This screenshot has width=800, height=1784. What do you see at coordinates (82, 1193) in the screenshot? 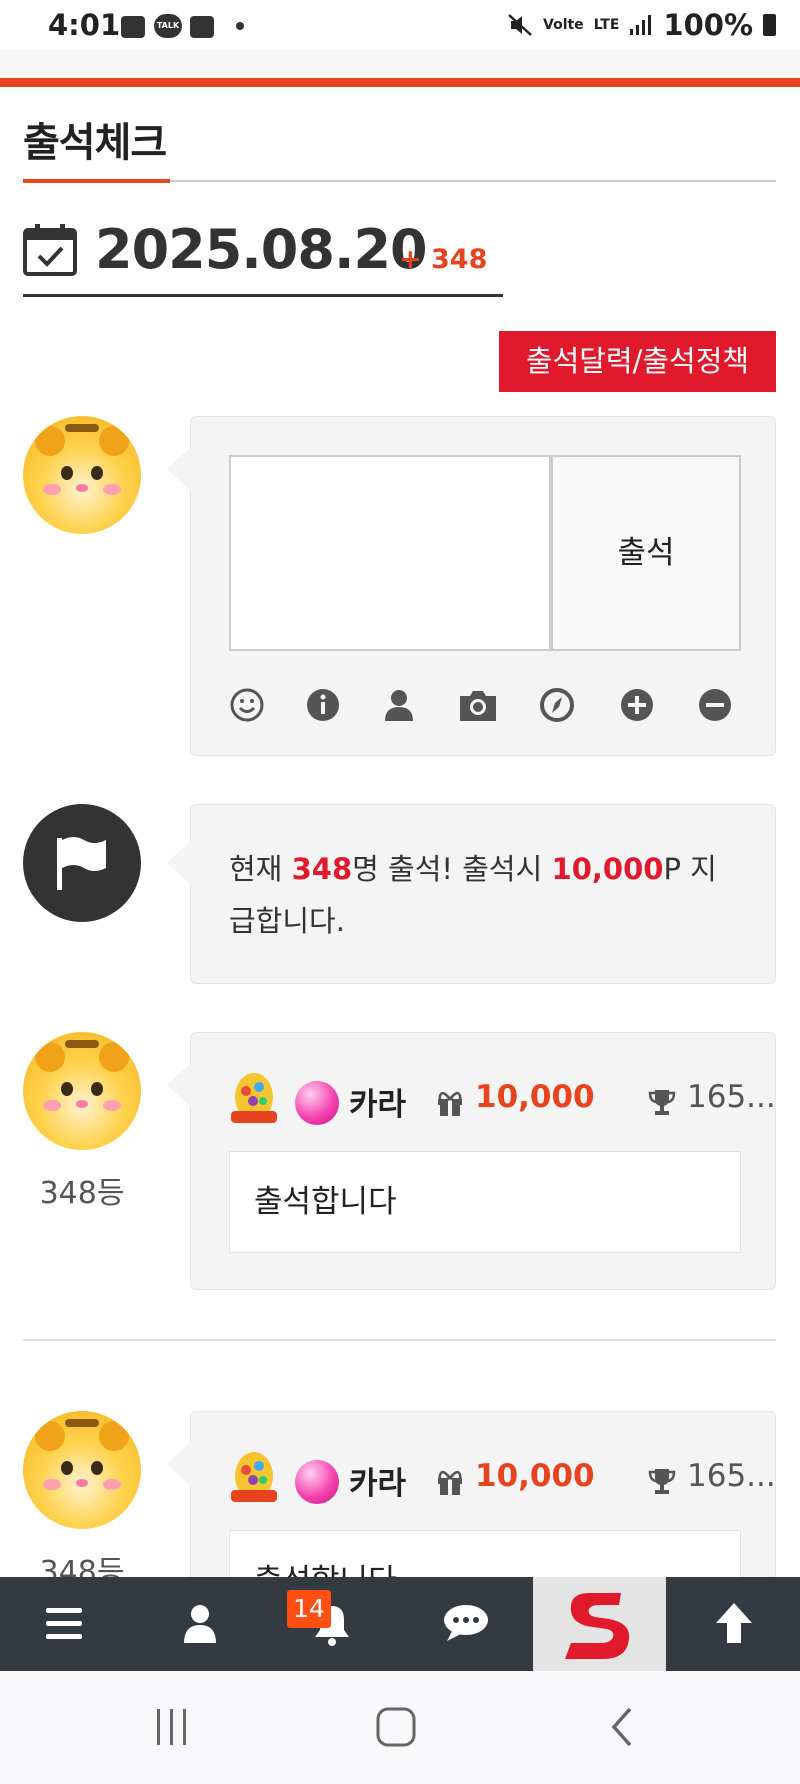
I see `entry-rank: 348등` at bounding box center [82, 1193].